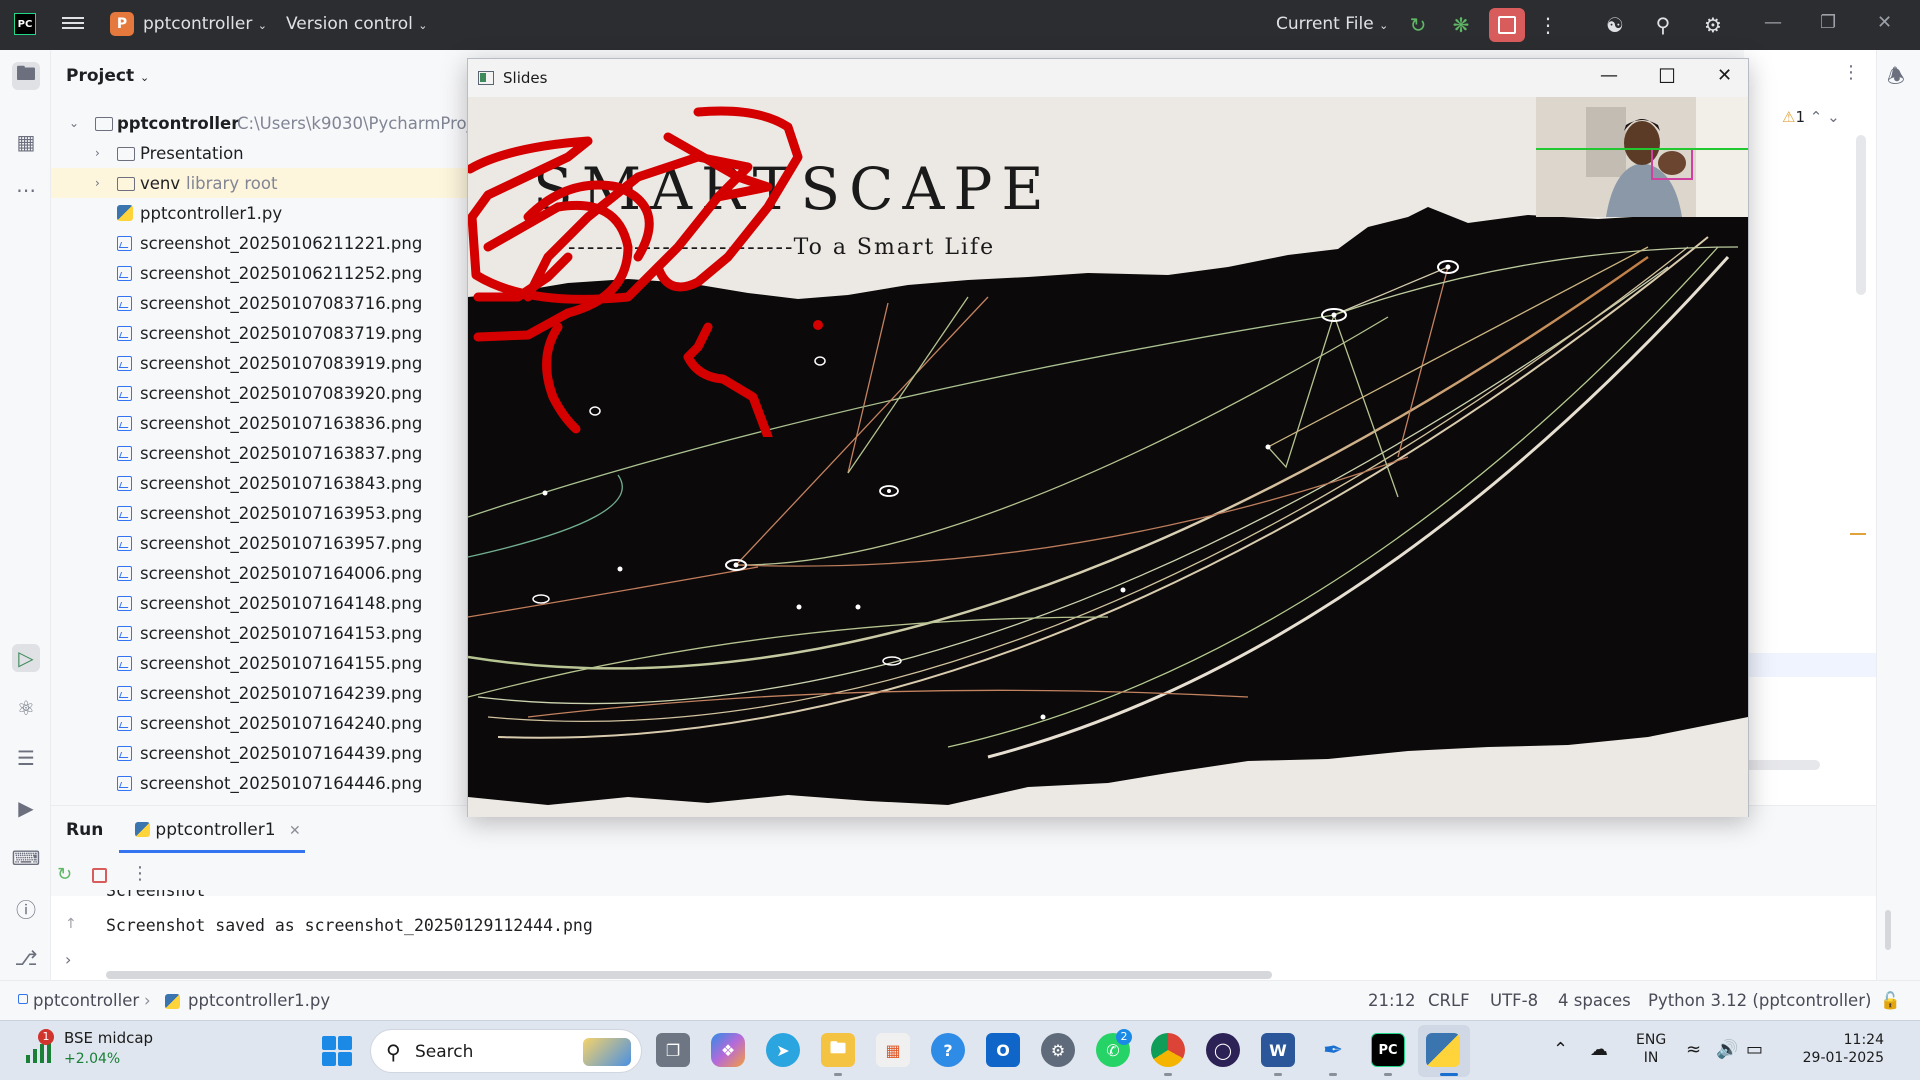 Image resolution: width=1920 pixels, height=1080 pixels. Describe the element at coordinates (261, 513) in the screenshot. I see `tree-file-png: screenshot_20250107163953.png` at that location.